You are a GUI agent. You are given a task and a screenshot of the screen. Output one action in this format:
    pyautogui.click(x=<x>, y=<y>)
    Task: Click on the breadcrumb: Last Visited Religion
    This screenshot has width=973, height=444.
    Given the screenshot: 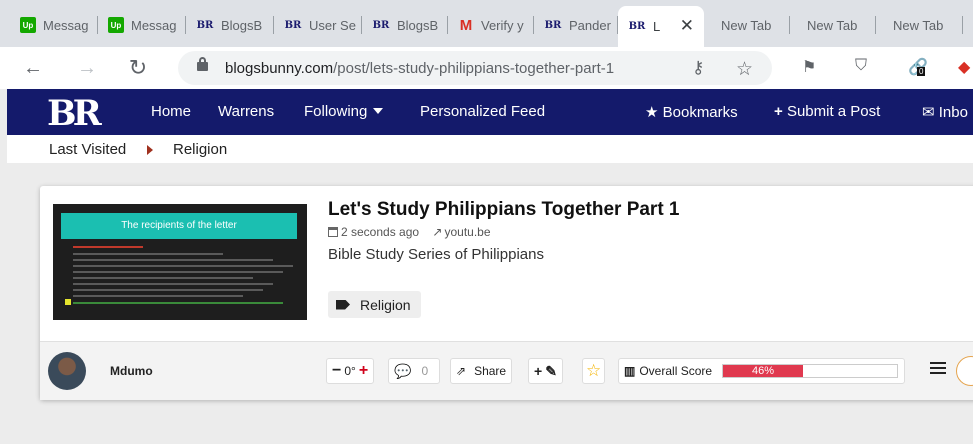 What is the action you would take?
    pyautogui.click(x=490, y=149)
    